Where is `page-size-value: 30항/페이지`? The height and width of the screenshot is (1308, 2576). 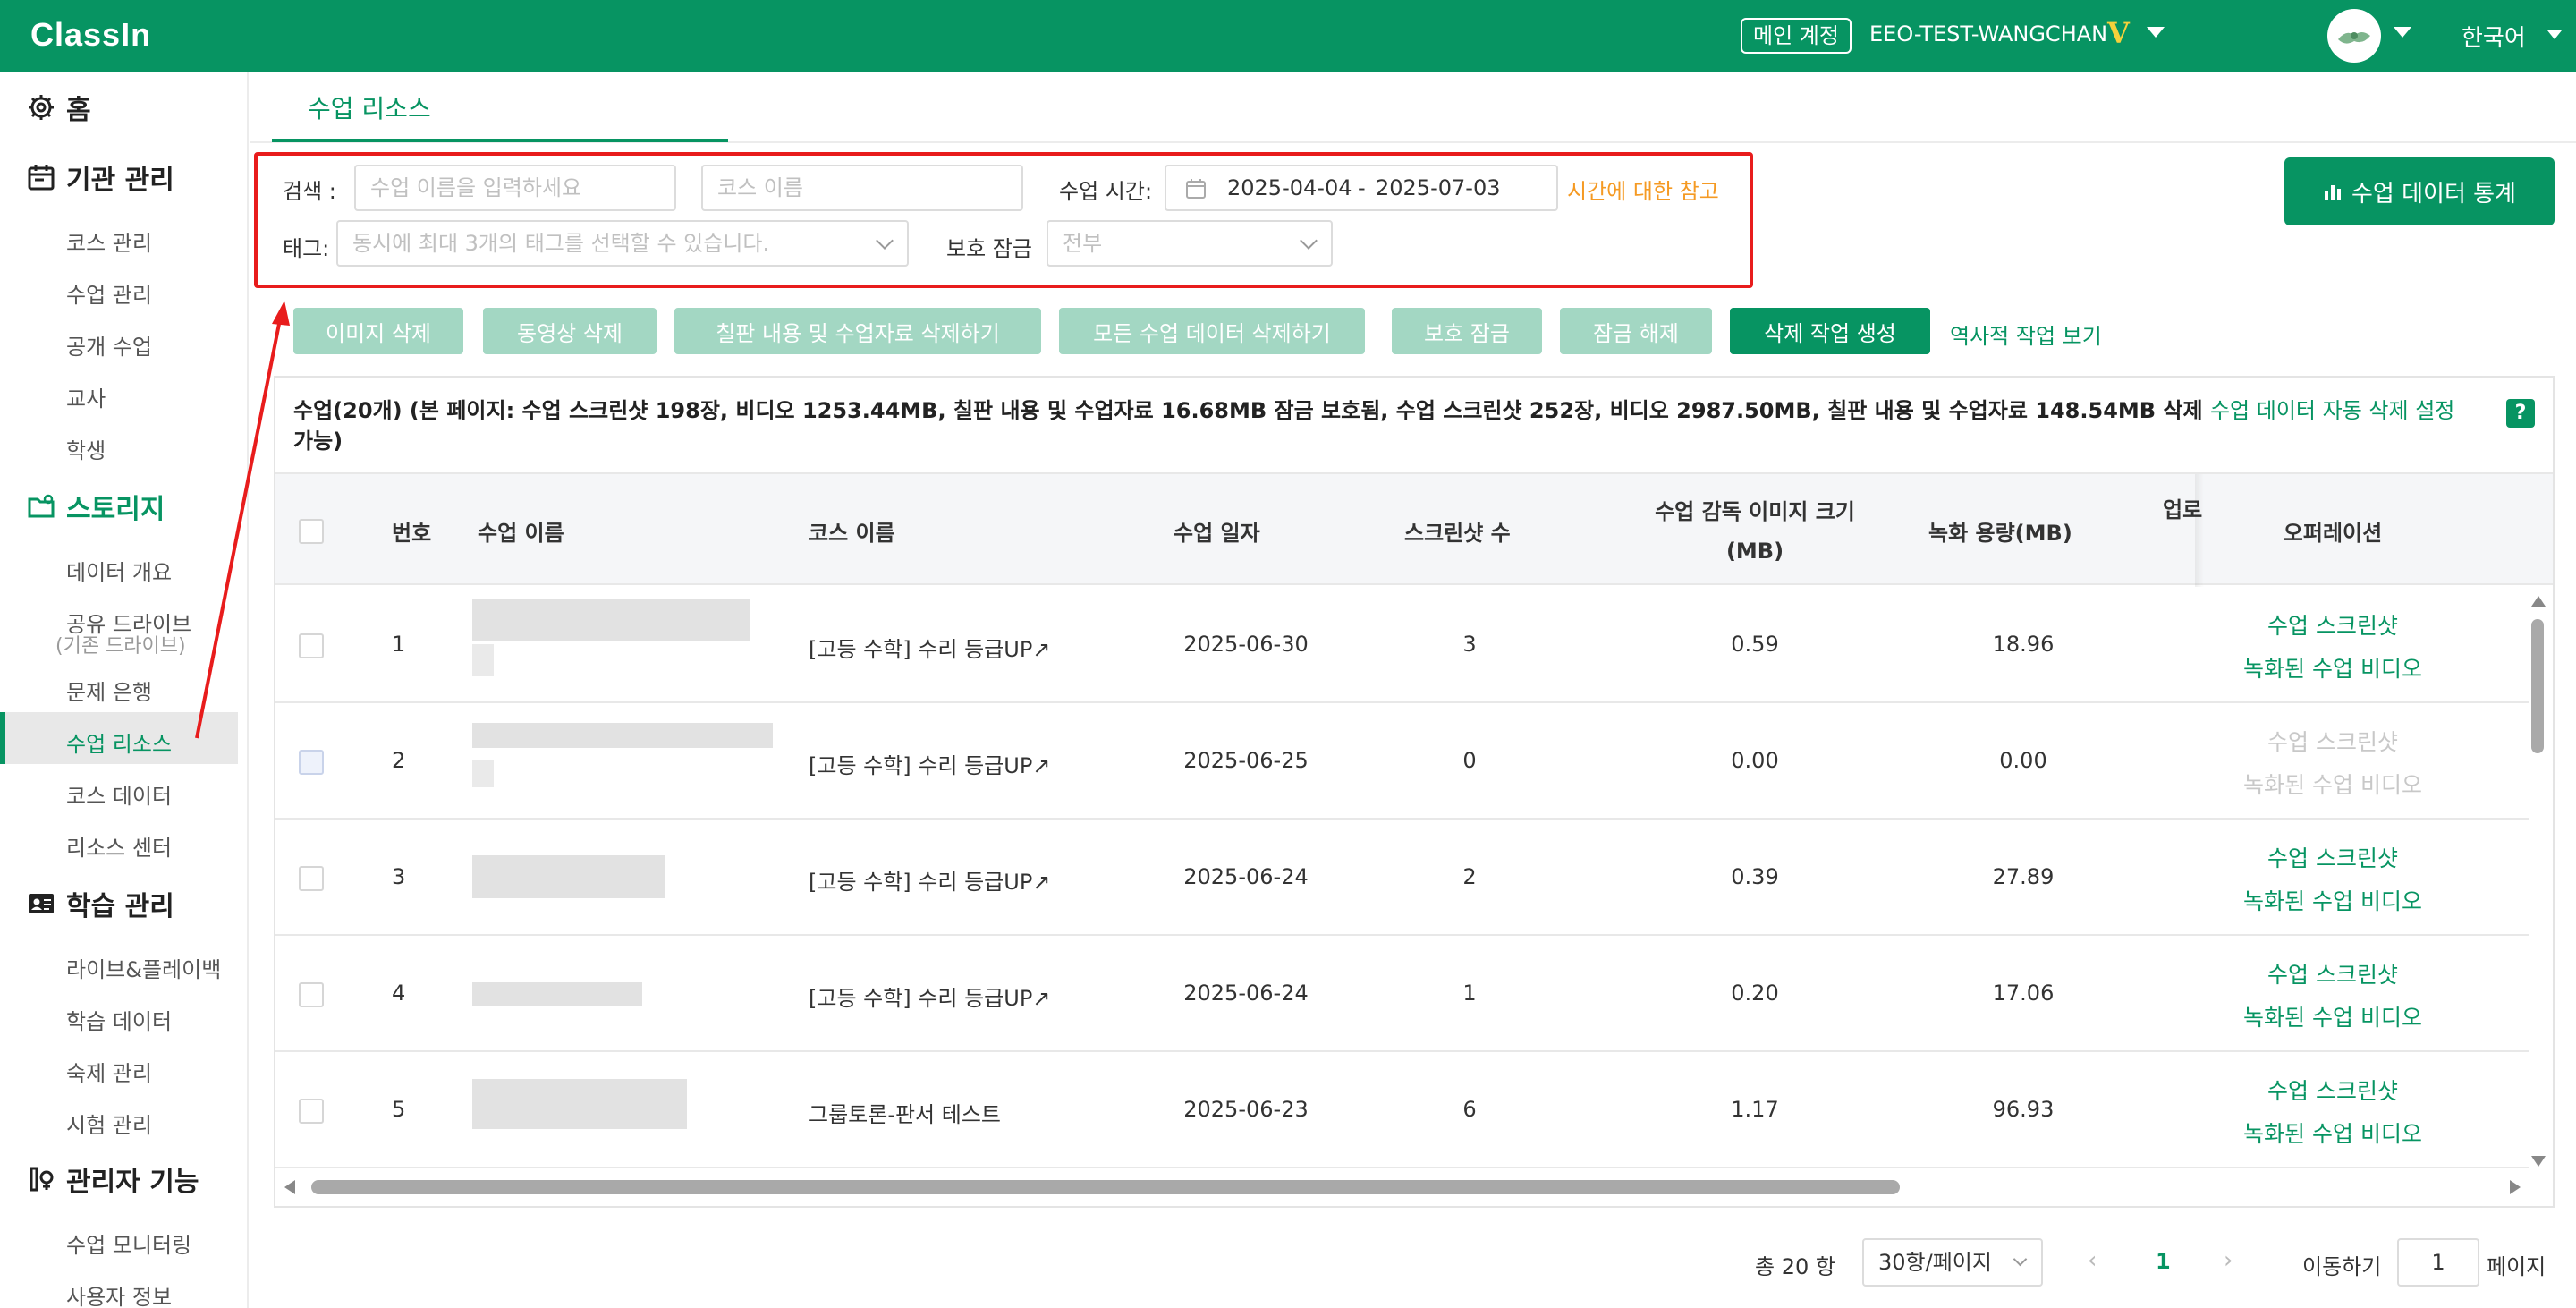 page-size-value: 30항/페이지 is located at coordinates (1935, 1262).